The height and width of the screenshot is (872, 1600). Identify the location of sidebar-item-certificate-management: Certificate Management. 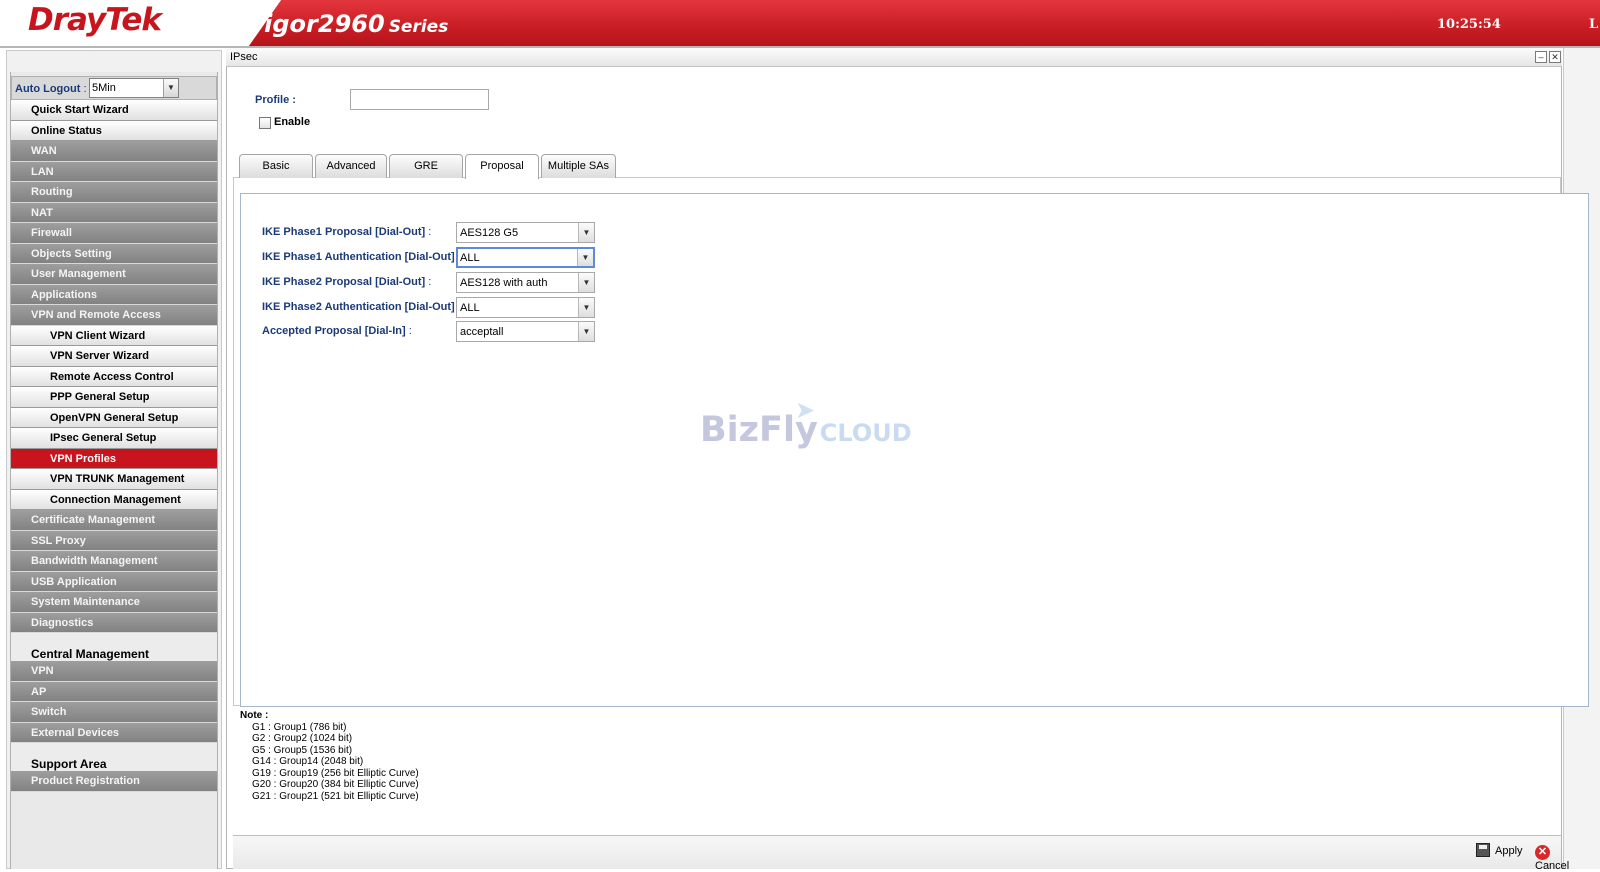
(114, 520).